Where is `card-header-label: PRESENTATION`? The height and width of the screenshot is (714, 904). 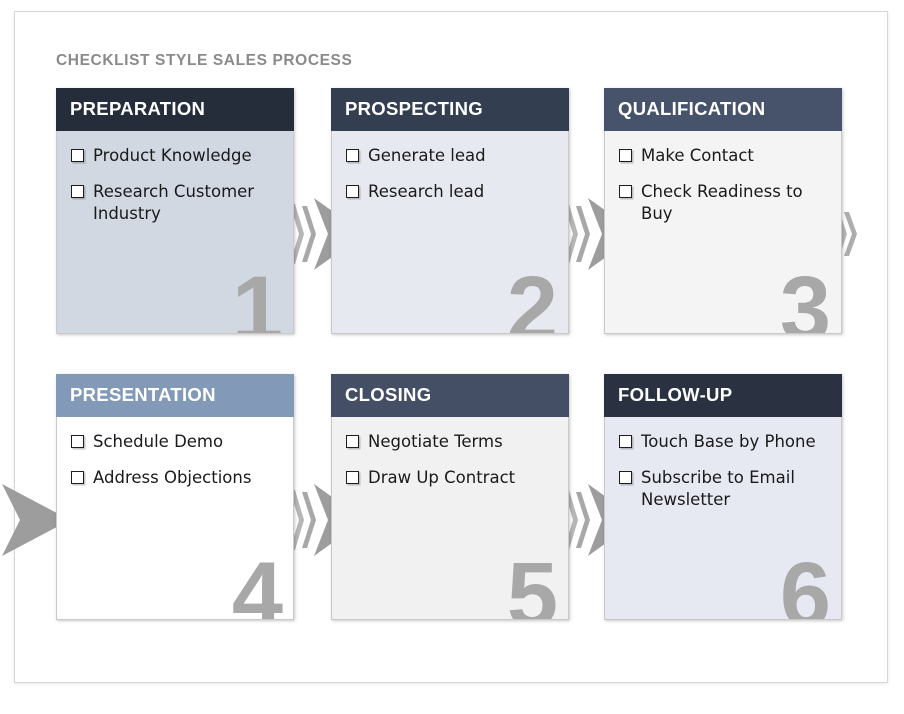 card-header-label: PRESENTATION is located at coordinates (143, 395).